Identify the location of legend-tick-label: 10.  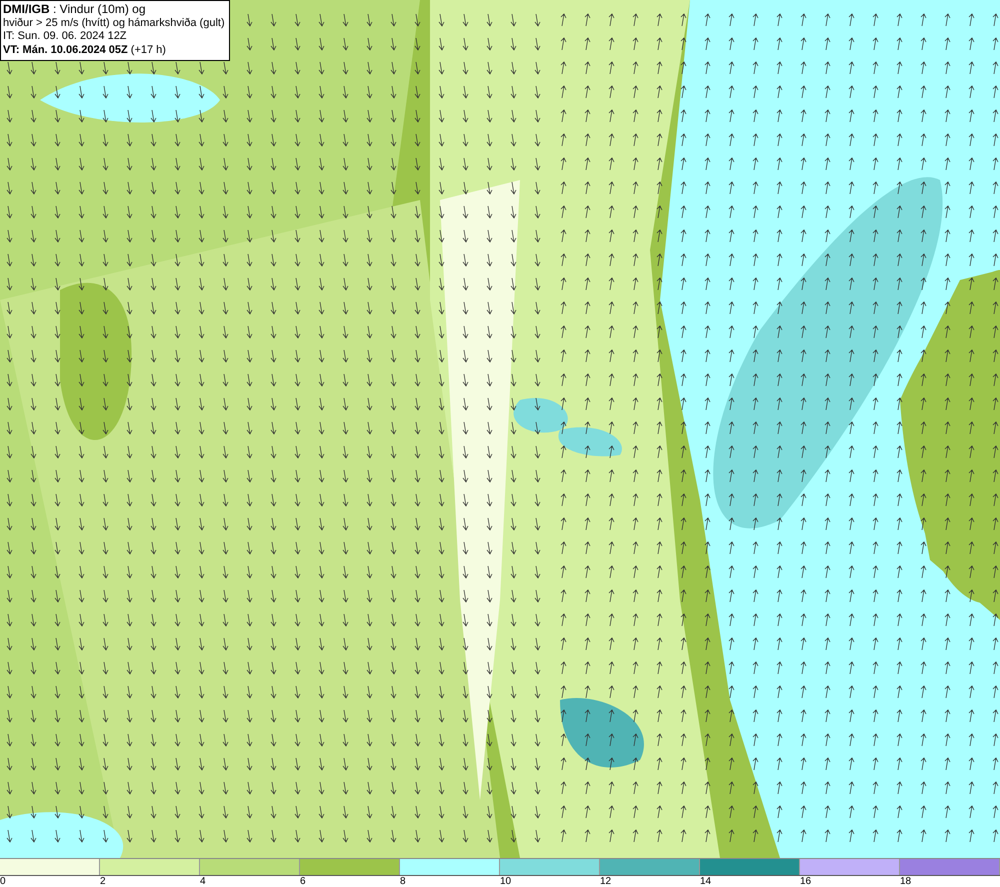
(506, 881).